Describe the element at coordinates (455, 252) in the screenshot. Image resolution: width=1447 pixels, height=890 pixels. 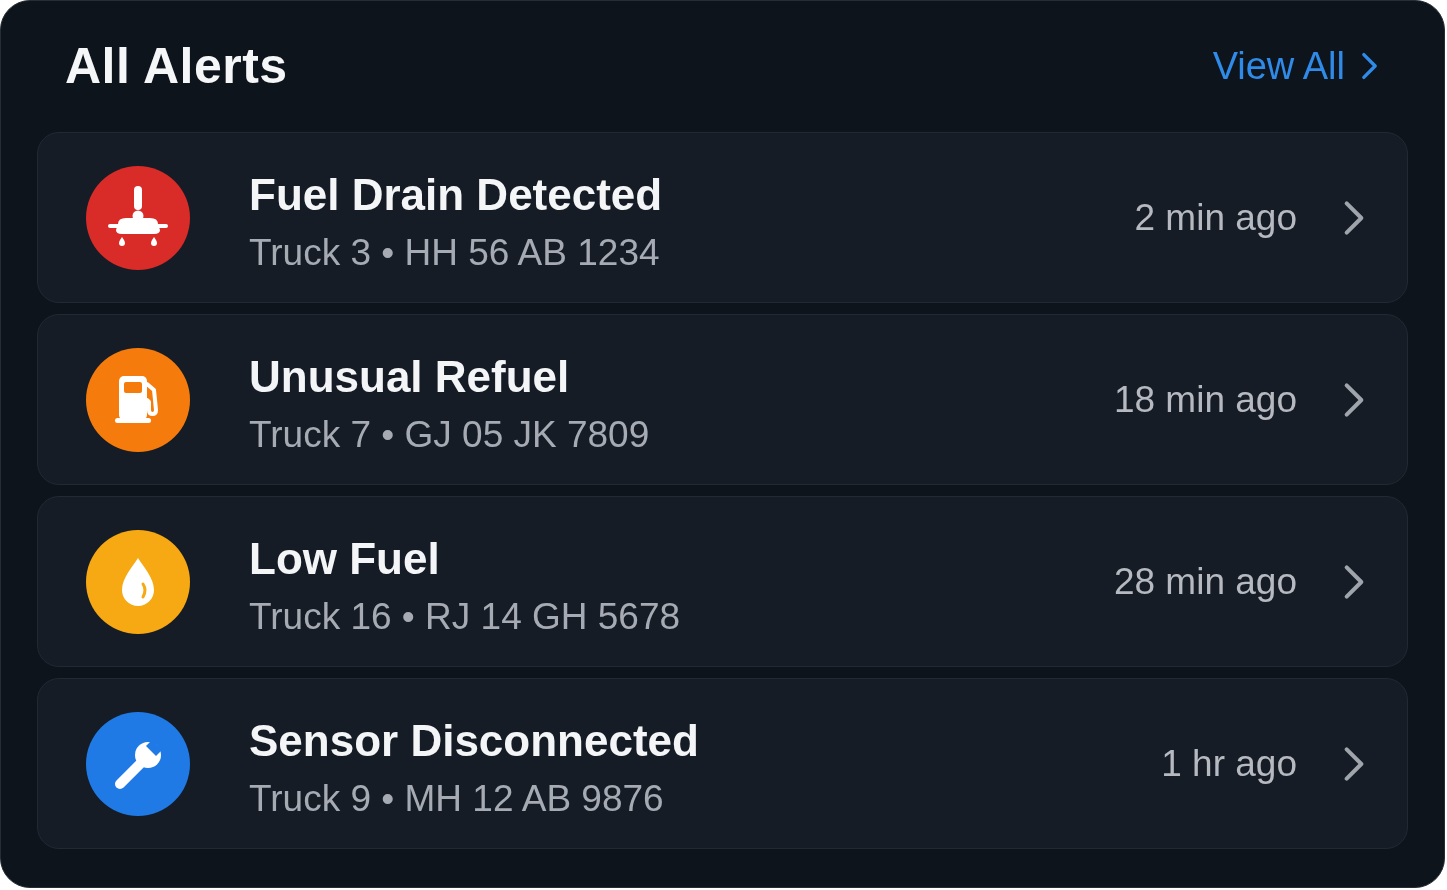
I see `alert-detail: Truck 3 • HH 56 AB 1234` at that location.